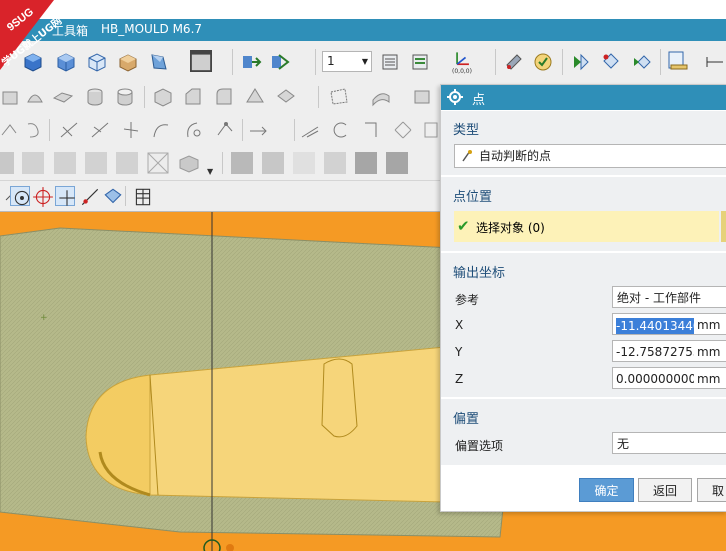 The width and height of the screenshot is (726, 551). Describe the element at coordinates (421, 62) in the screenshot. I see `layer-settings-icon` at that location.